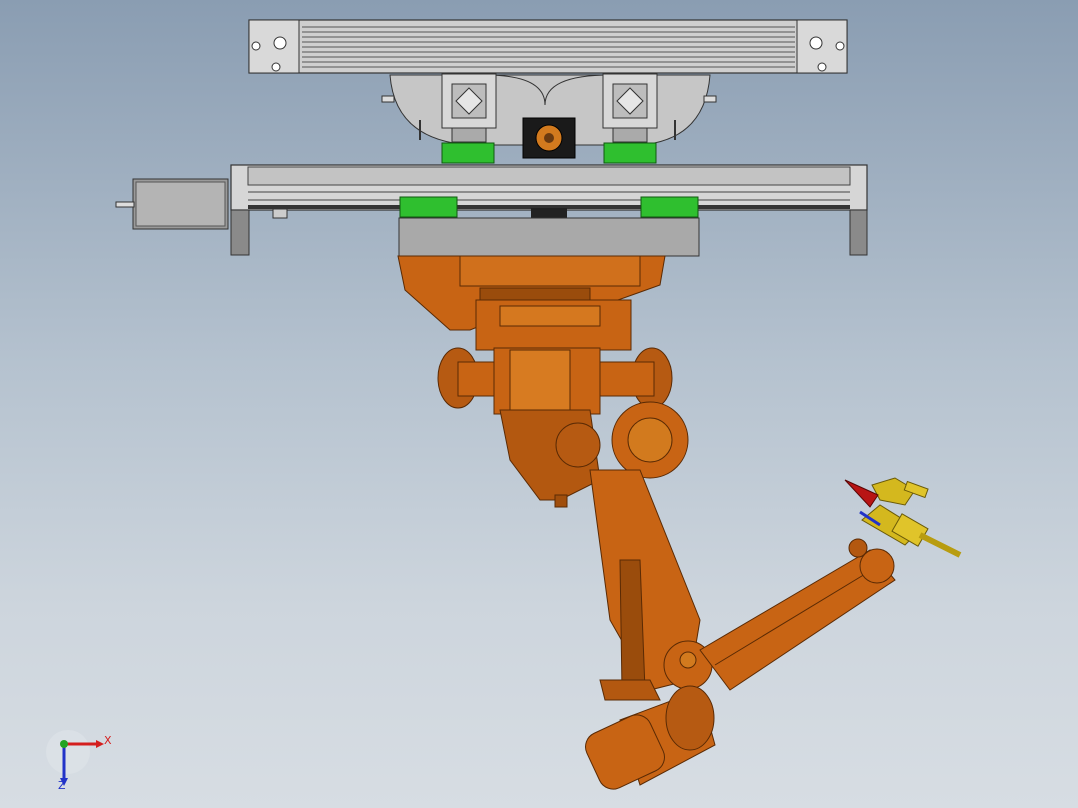 The image size is (1078, 808). I want to click on middle-linear-axis, so click(491, 210).